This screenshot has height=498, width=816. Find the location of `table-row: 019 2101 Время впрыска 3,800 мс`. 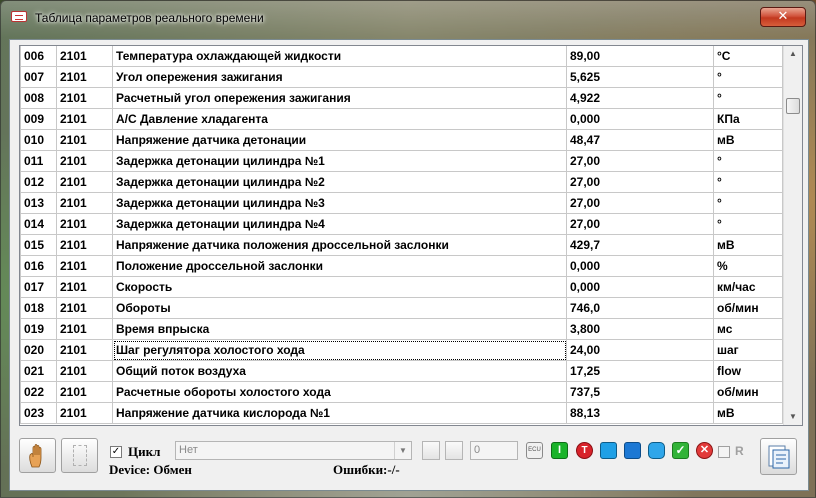

table-row: 019 2101 Время впрыска 3,800 мс is located at coordinates (401, 329).